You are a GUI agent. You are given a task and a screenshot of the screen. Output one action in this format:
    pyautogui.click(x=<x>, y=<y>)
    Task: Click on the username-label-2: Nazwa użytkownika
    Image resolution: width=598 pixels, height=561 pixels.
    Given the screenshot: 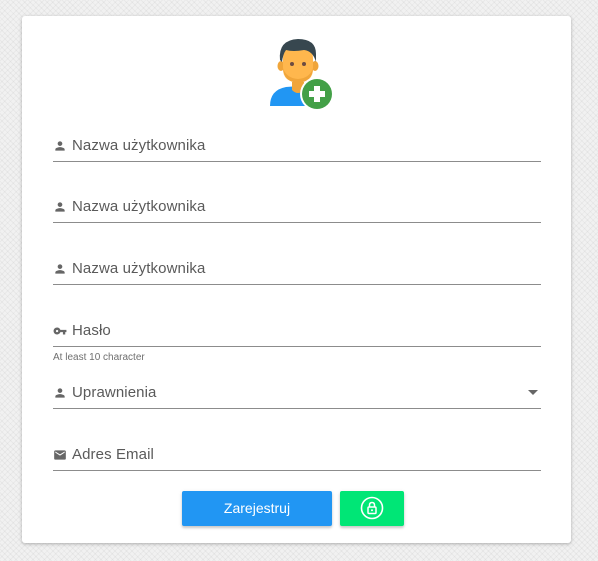 What is the action you would take?
    pyautogui.click(x=139, y=206)
    